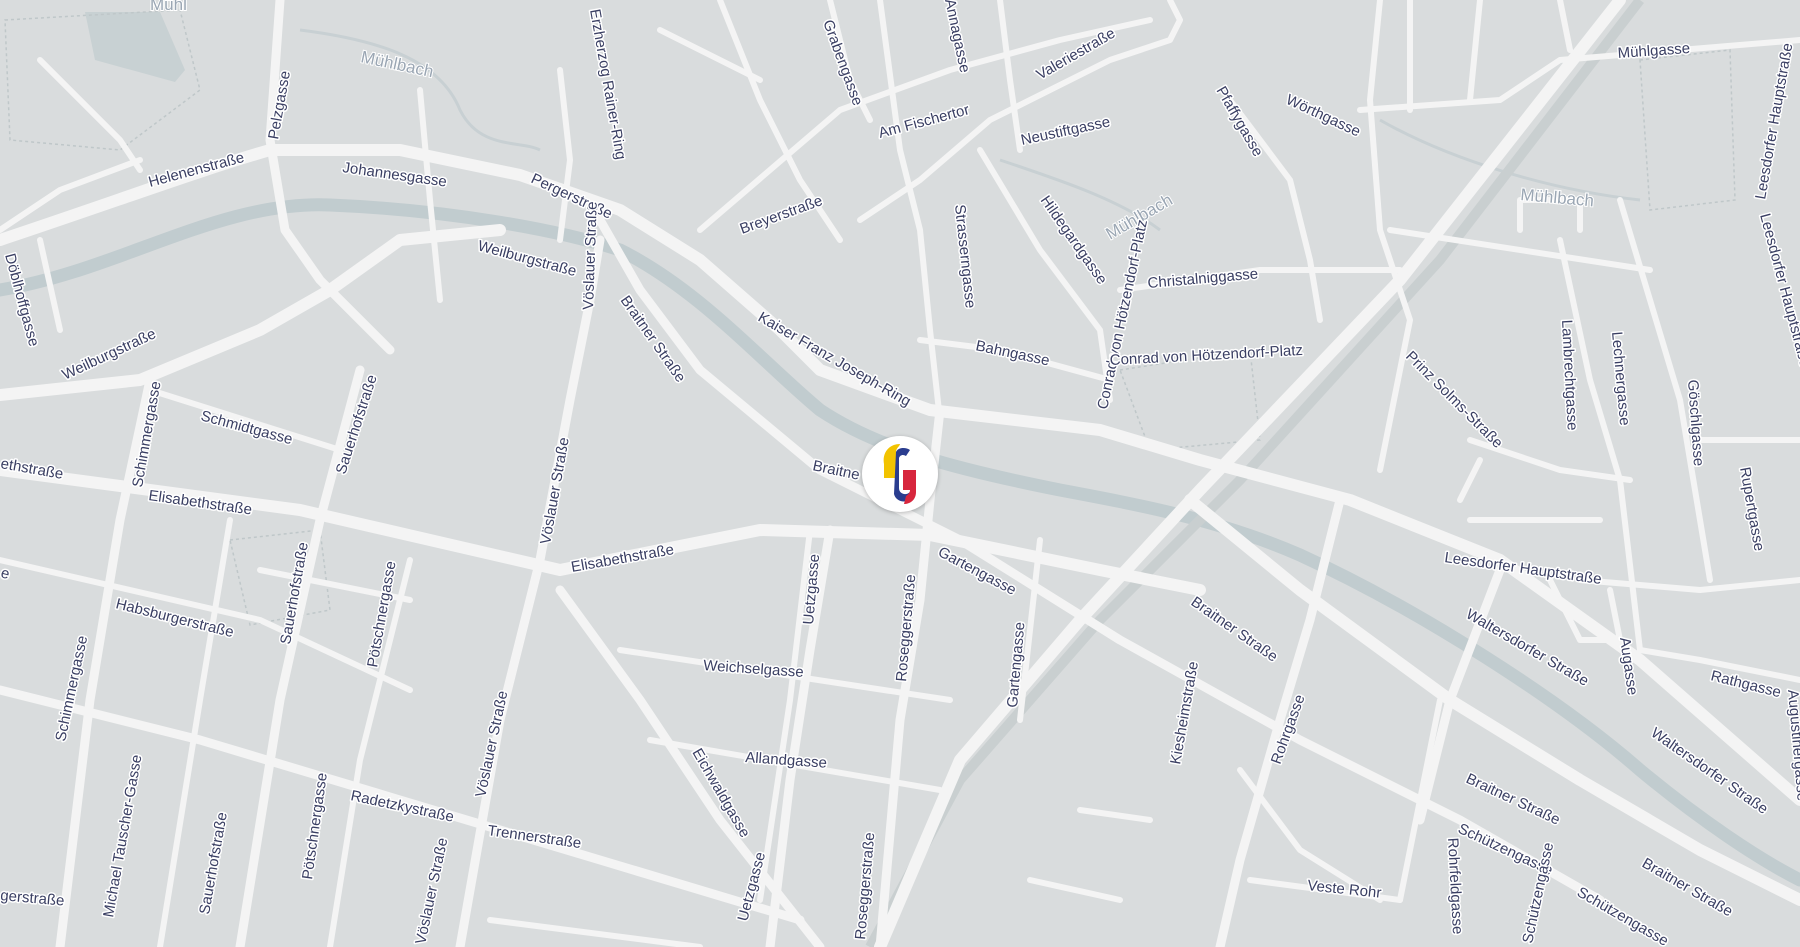  Describe the element at coordinates (168, 7) in the screenshot. I see `river-label-partial: Mühl` at that location.